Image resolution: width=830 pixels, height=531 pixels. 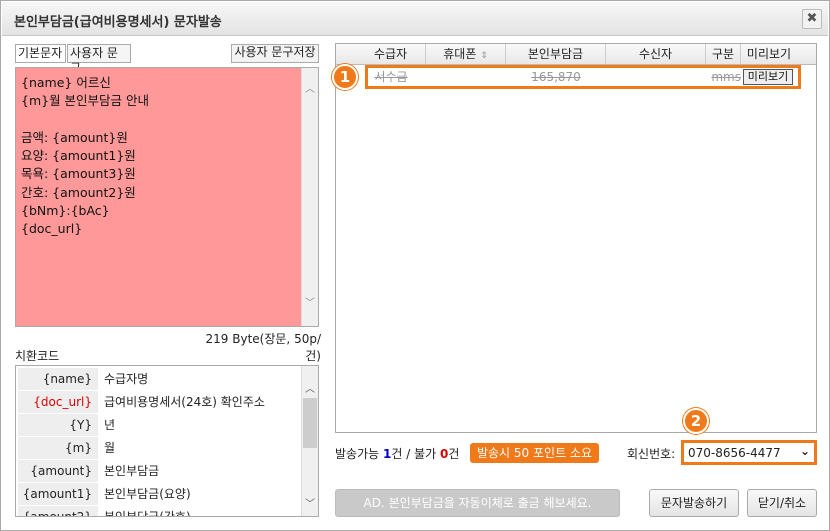 I want to click on code-value: 월, so click(x=110, y=448).